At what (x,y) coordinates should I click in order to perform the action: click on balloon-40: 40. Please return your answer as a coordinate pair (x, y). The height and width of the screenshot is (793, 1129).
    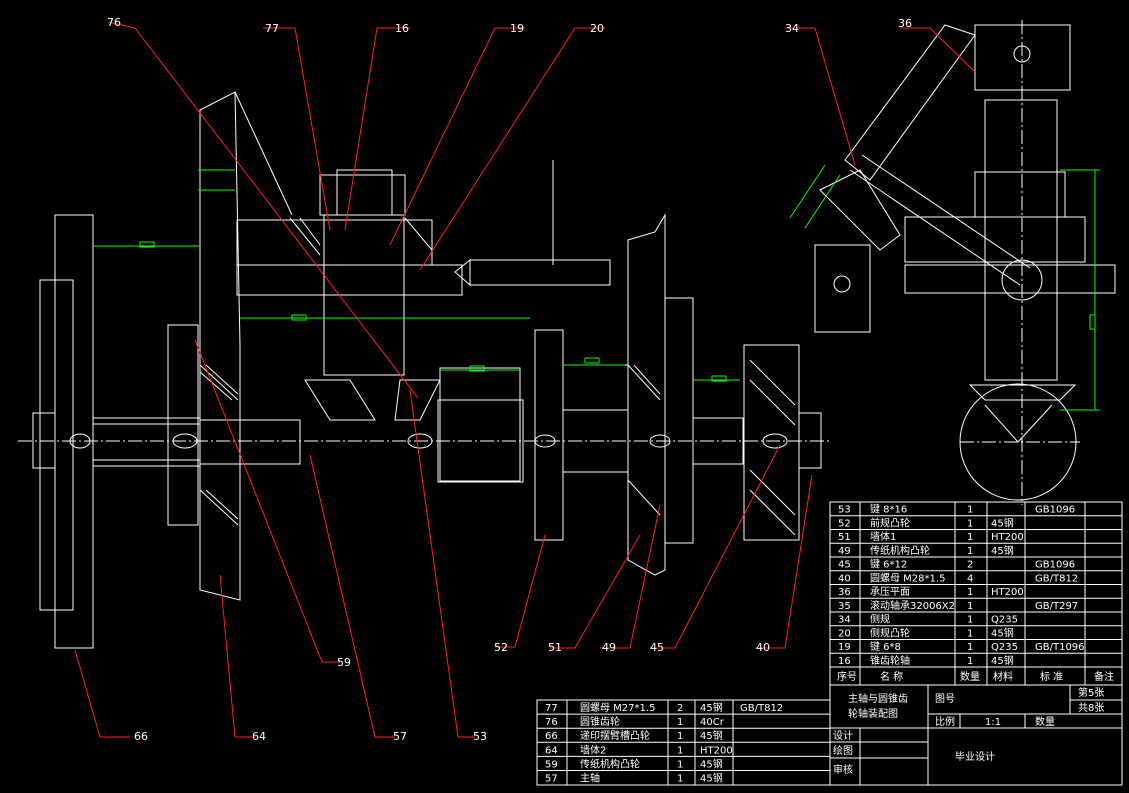
    Looking at the image, I should click on (763, 647).